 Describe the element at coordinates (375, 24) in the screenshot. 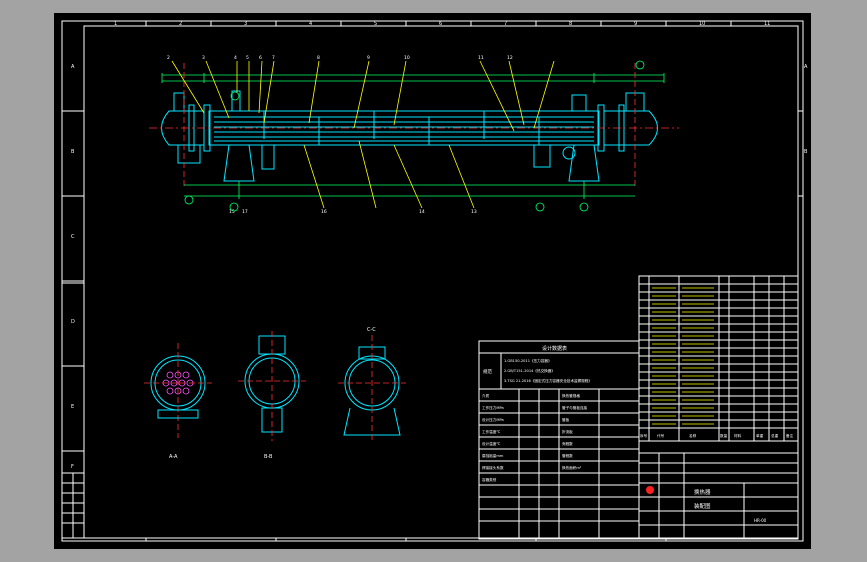

I see `col-marker: 5` at that location.